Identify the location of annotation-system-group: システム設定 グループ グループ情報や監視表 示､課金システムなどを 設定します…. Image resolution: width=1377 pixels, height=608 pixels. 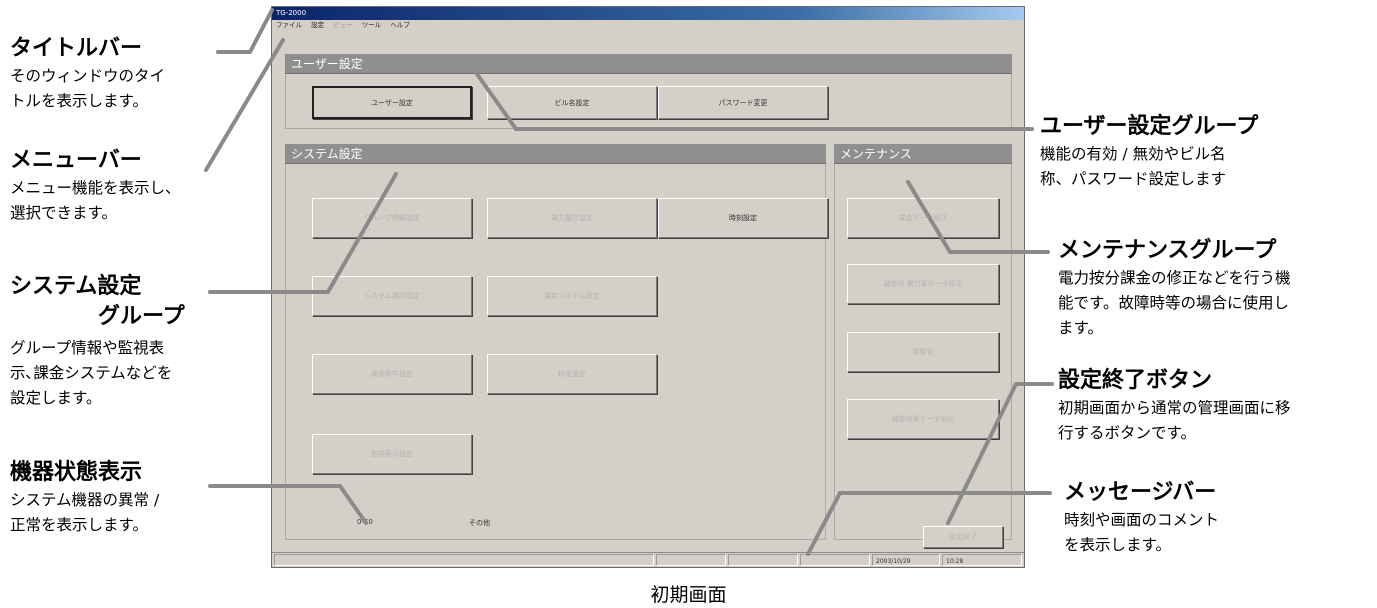
(97, 341).